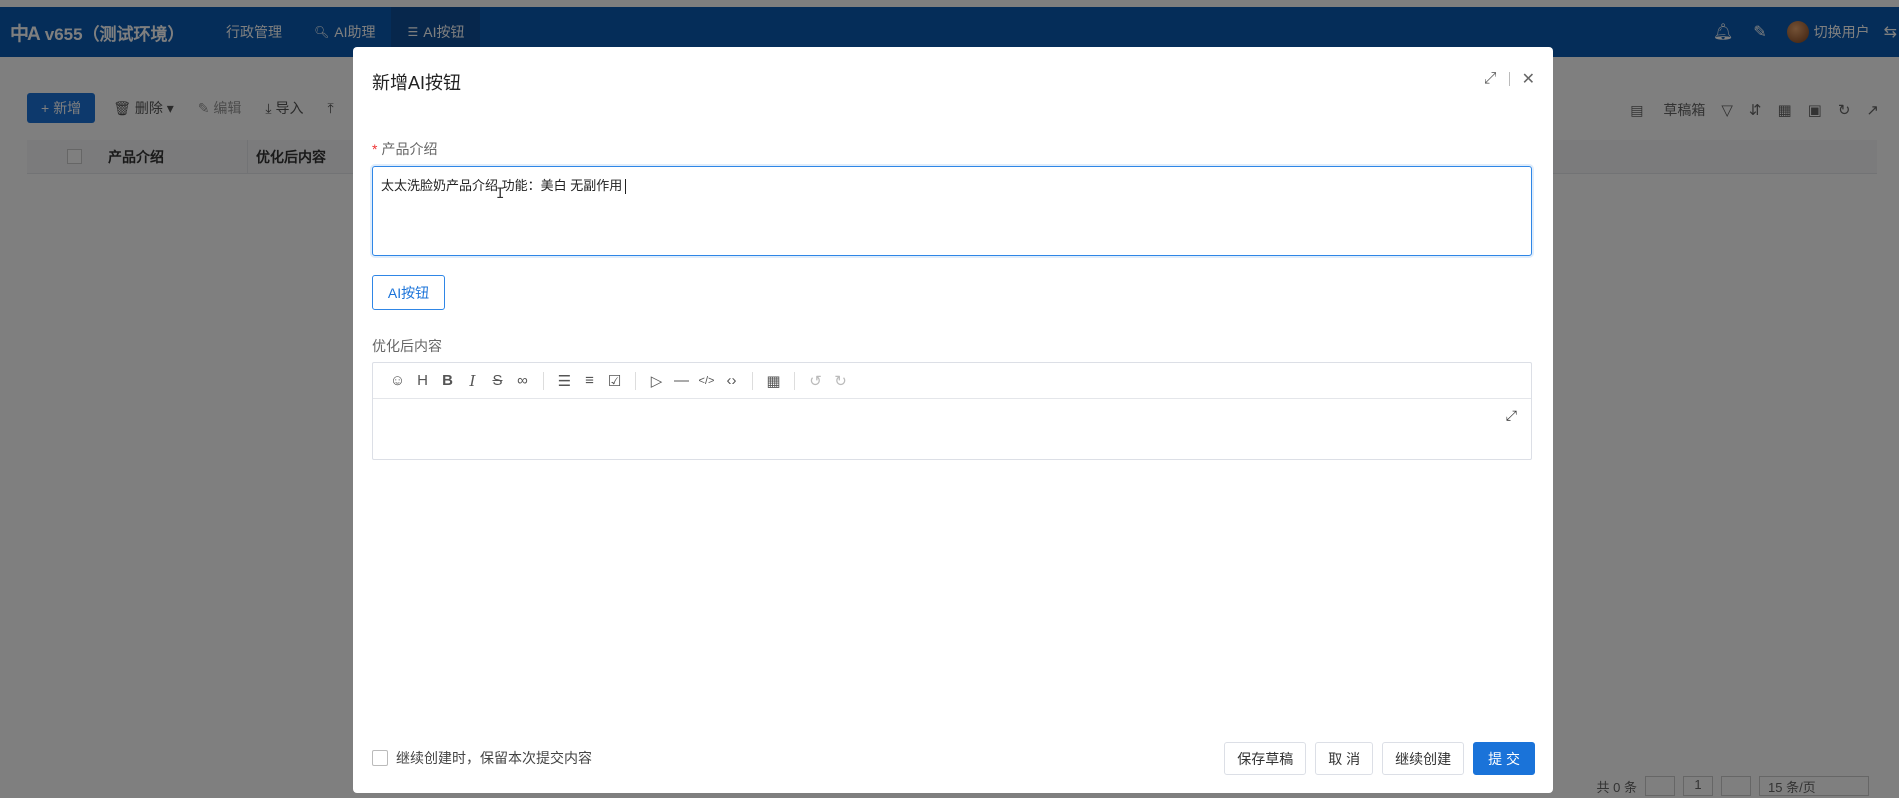 The image size is (1899, 798). Describe the element at coordinates (840, 381) in the screenshot. I see `redo-icon: ↻` at that location.